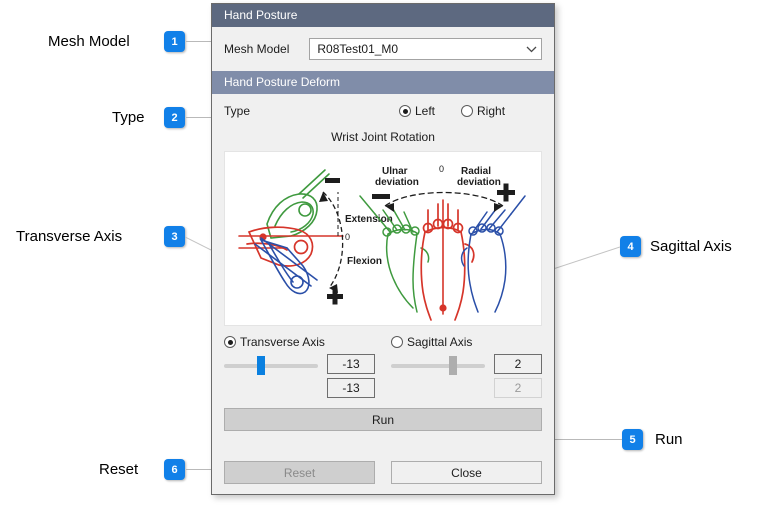 The width and height of the screenshot is (773, 505). I want to click on figure-caption: Wrist Joint Rotation, so click(383, 137).